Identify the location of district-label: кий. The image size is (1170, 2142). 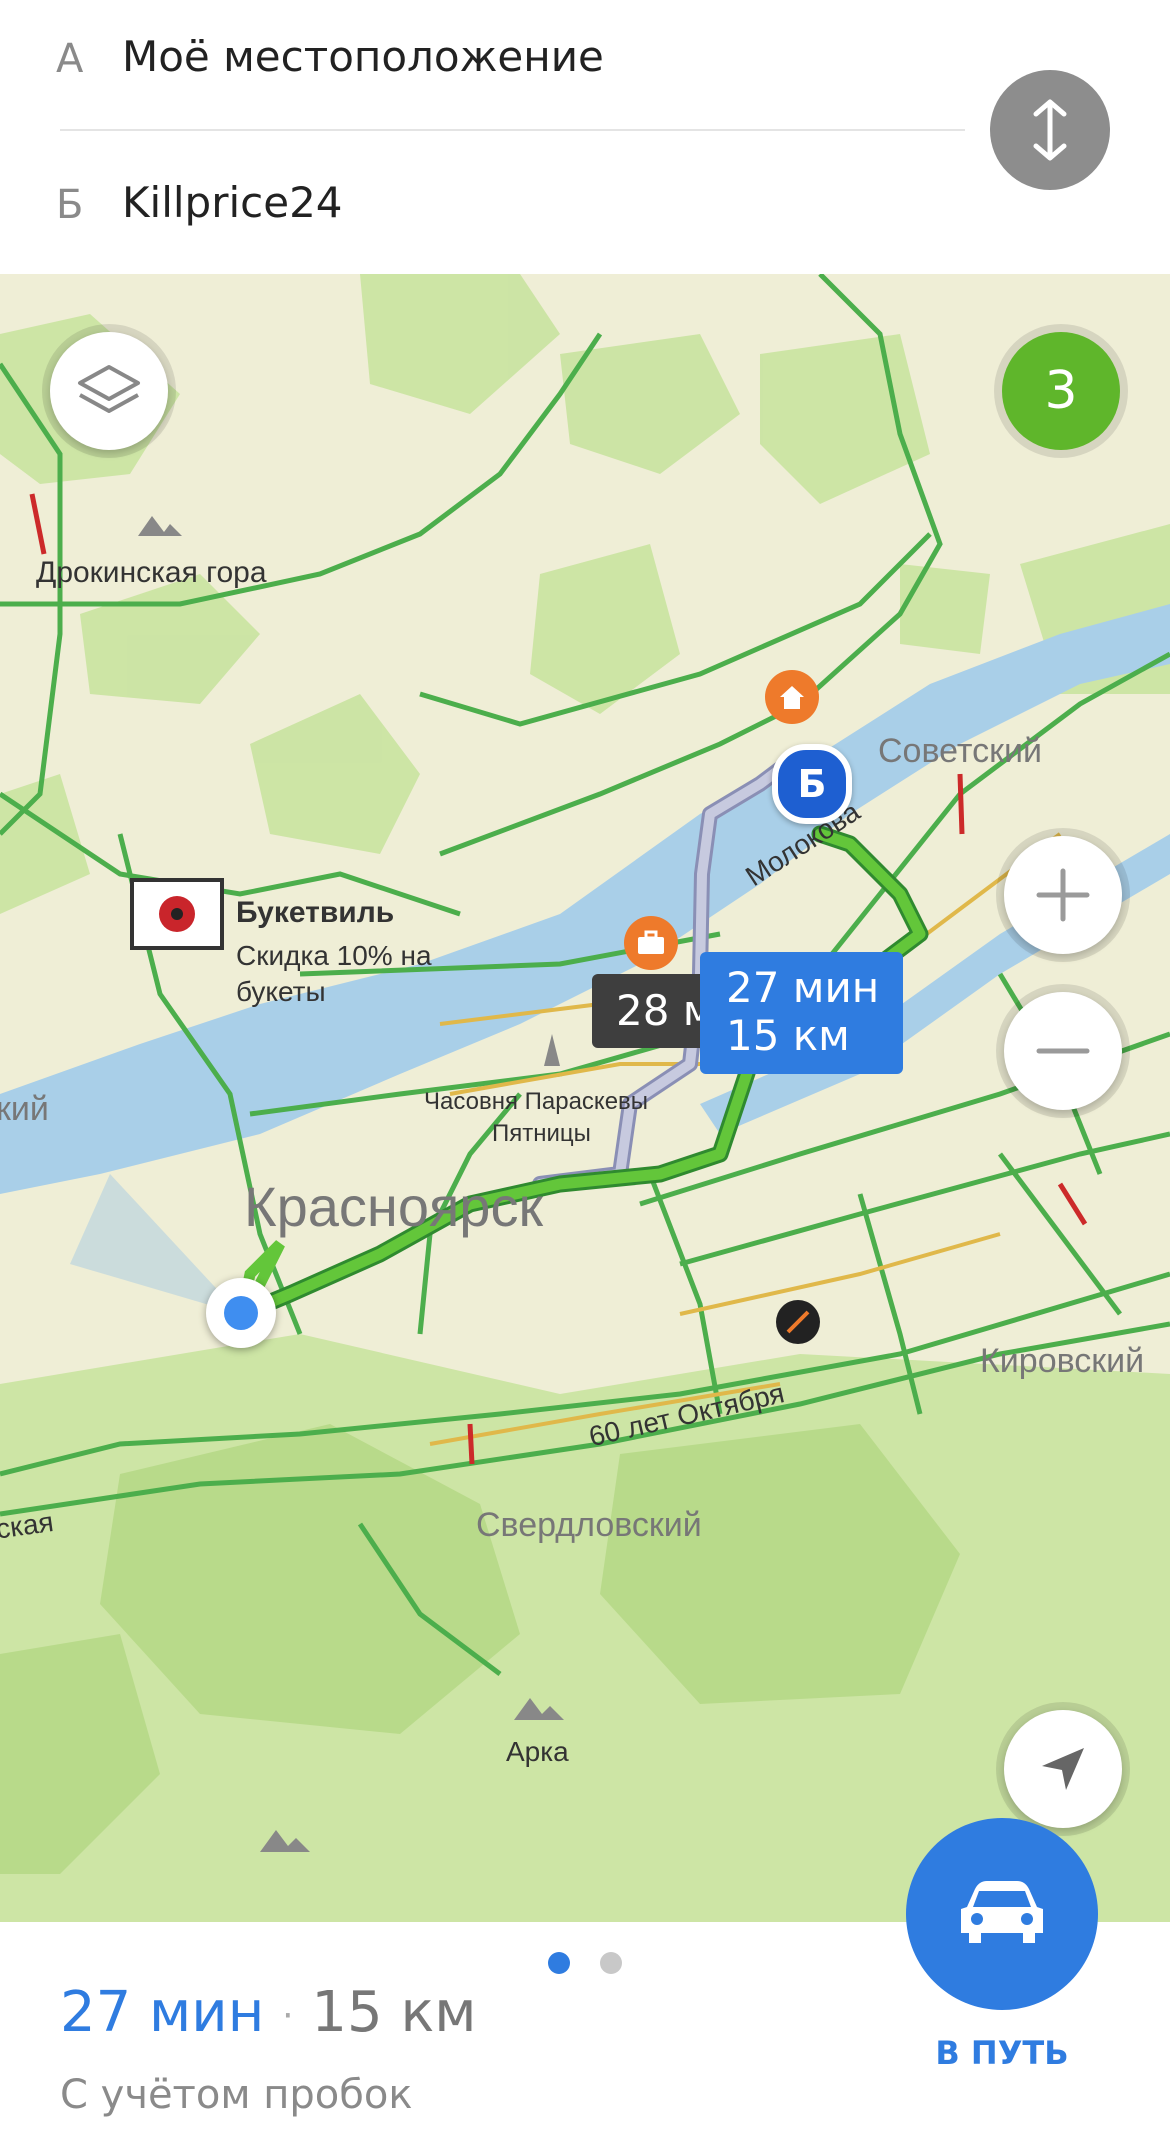
(24, 1109).